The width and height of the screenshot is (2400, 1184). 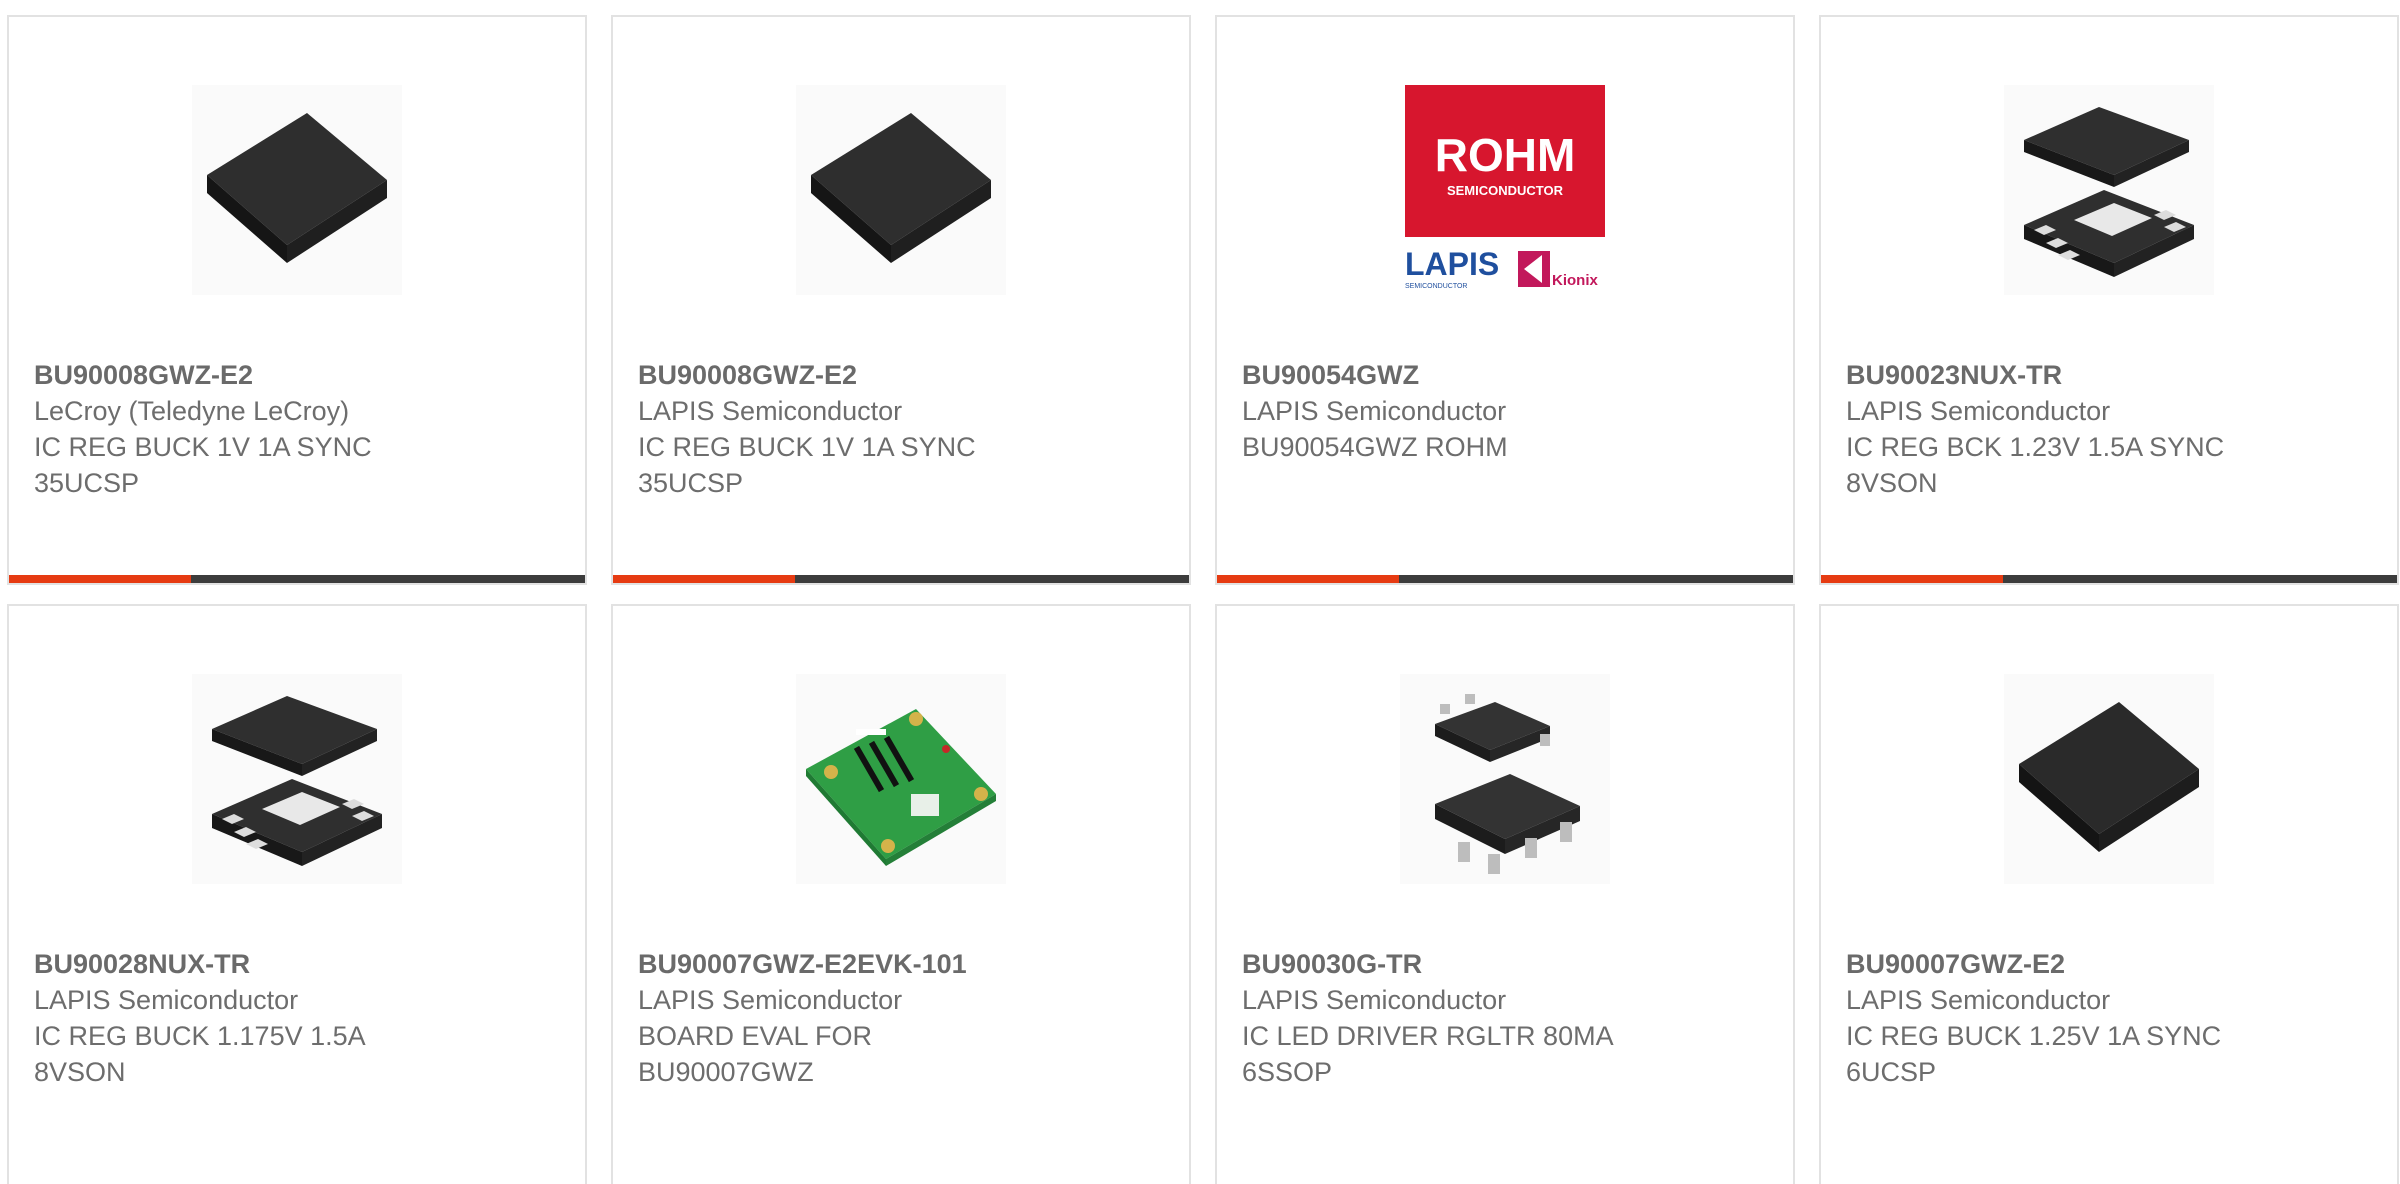 I want to click on eval-board-icon, so click(x=901, y=779).